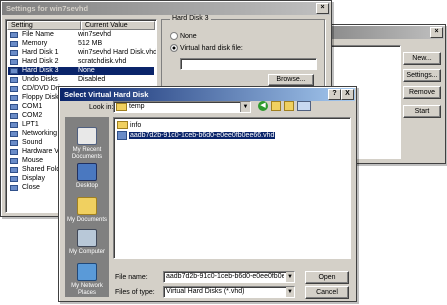  What do you see at coordinates (87, 238) in the screenshot?
I see `my-computer-icon` at bounding box center [87, 238].